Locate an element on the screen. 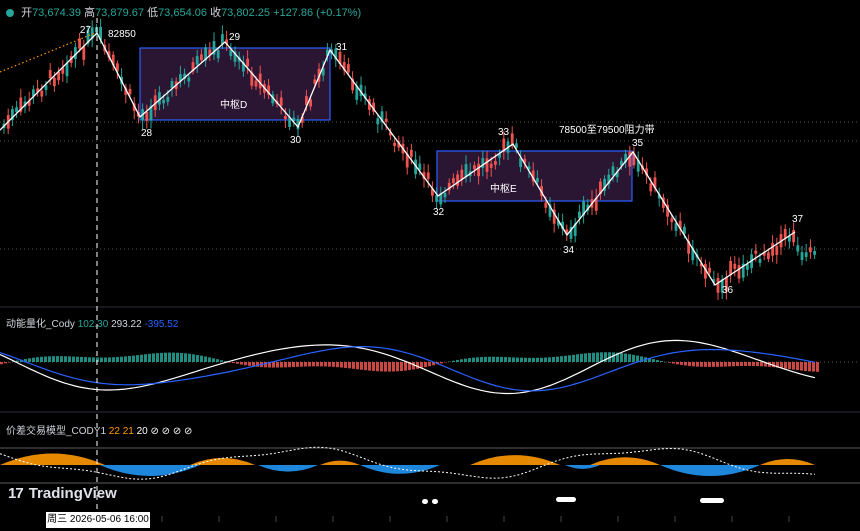  zigzag-label-31: 31 is located at coordinates (342, 47).